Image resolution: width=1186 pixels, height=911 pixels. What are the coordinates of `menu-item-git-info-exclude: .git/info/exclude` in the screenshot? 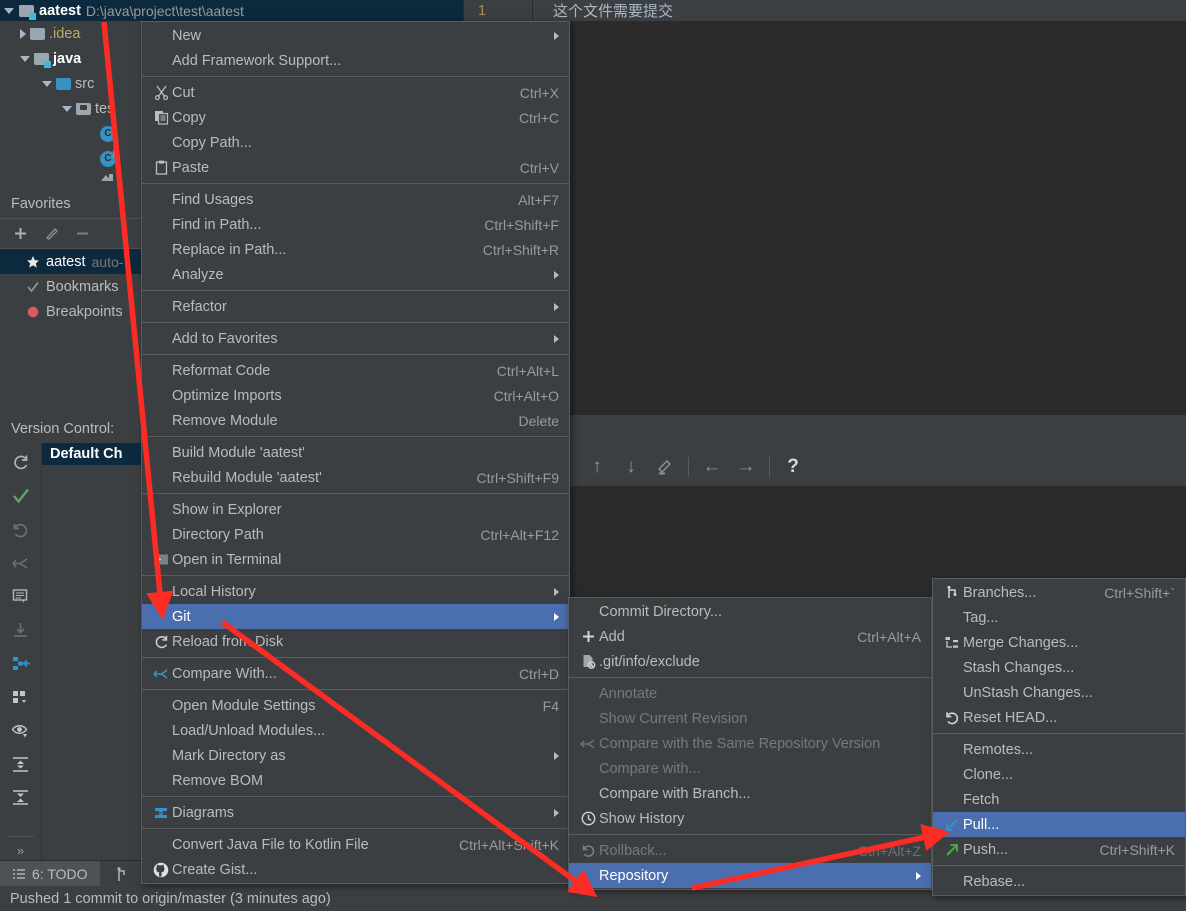 It's located at (750, 661).